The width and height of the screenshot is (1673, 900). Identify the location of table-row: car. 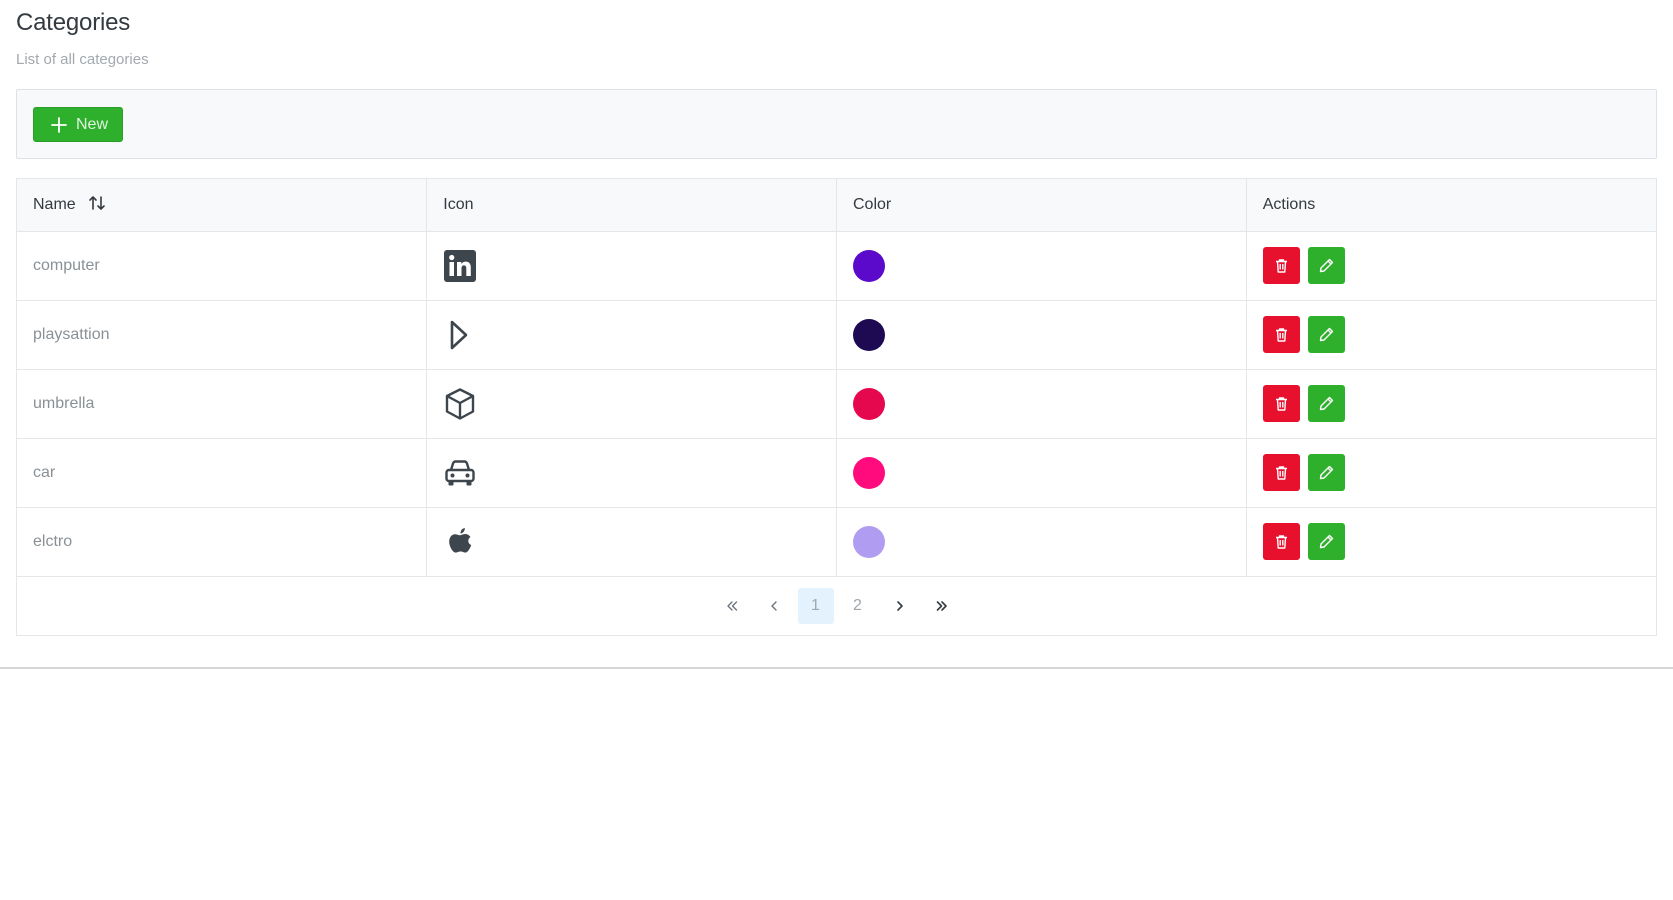
(836, 473).